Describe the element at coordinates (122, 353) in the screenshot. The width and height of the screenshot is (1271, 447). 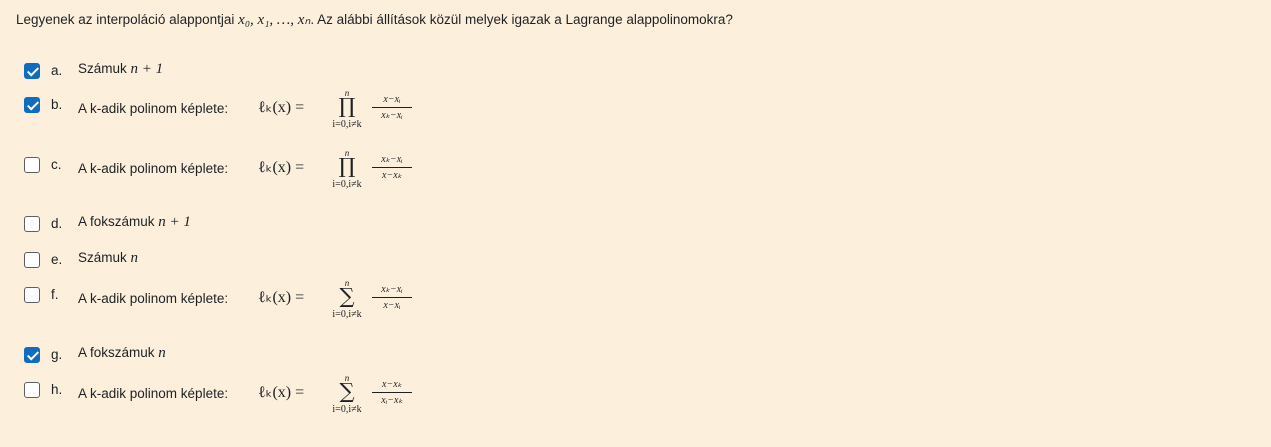
I see `option-g-label: A fokszámuk n` at that location.